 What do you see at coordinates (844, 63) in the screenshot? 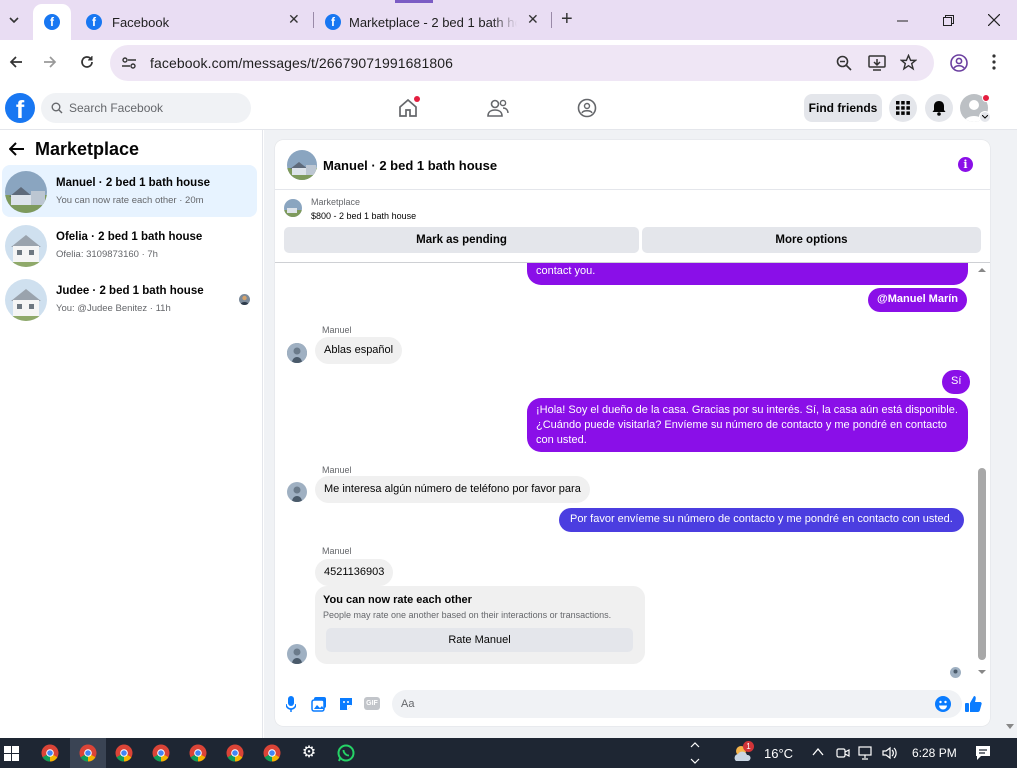
I see `zoom-icon` at bounding box center [844, 63].